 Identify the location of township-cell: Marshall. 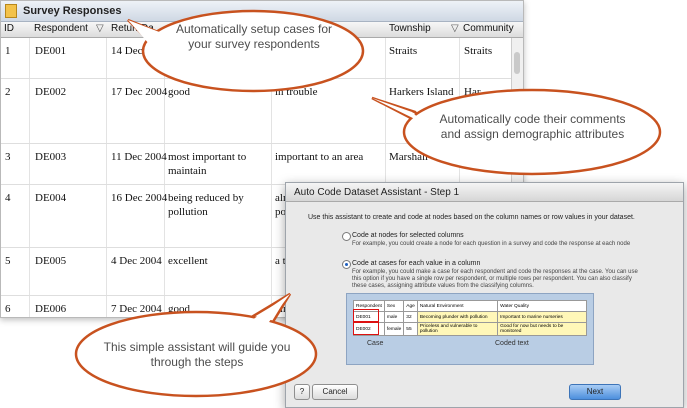
(409, 157).